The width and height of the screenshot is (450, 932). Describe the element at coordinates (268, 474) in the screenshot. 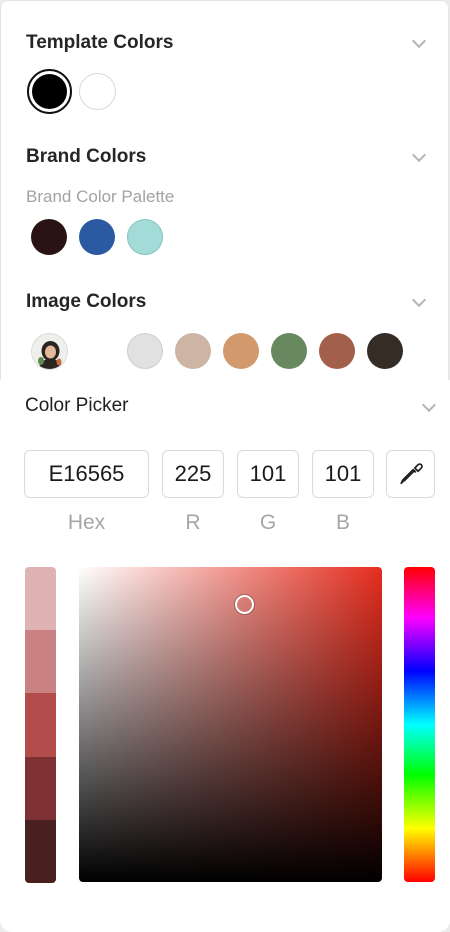

I see `green-input` at that location.